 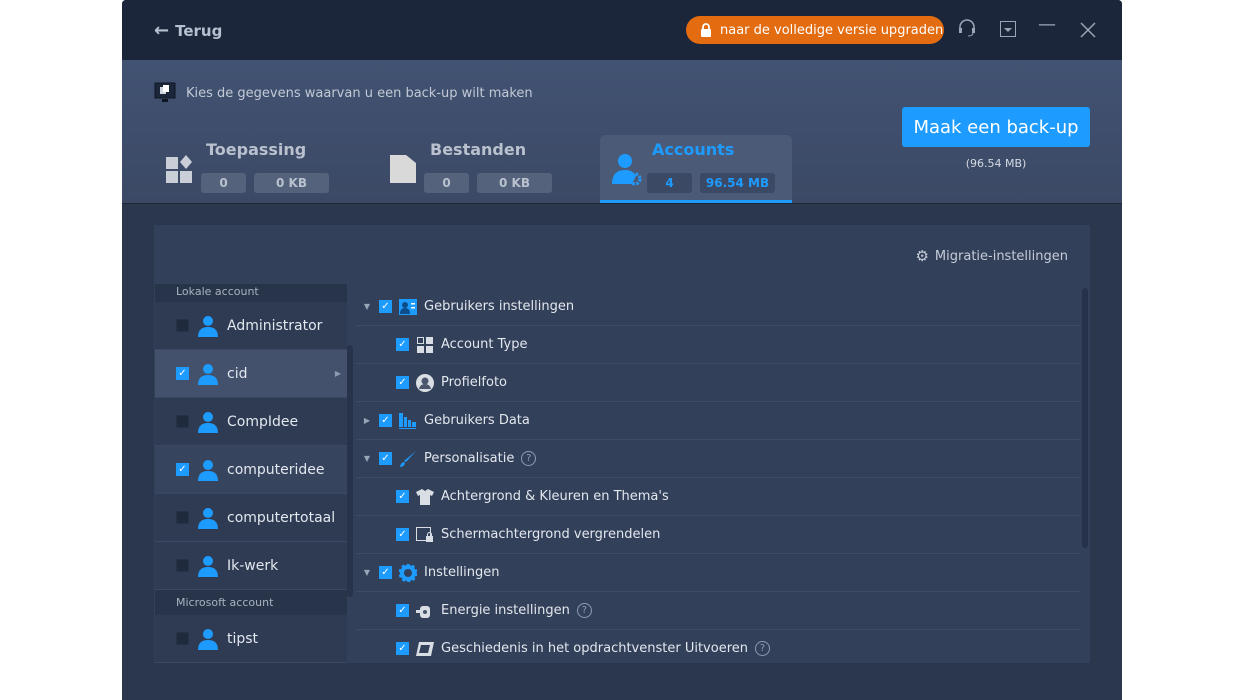 I want to click on lock-screen-icon, so click(x=425, y=535).